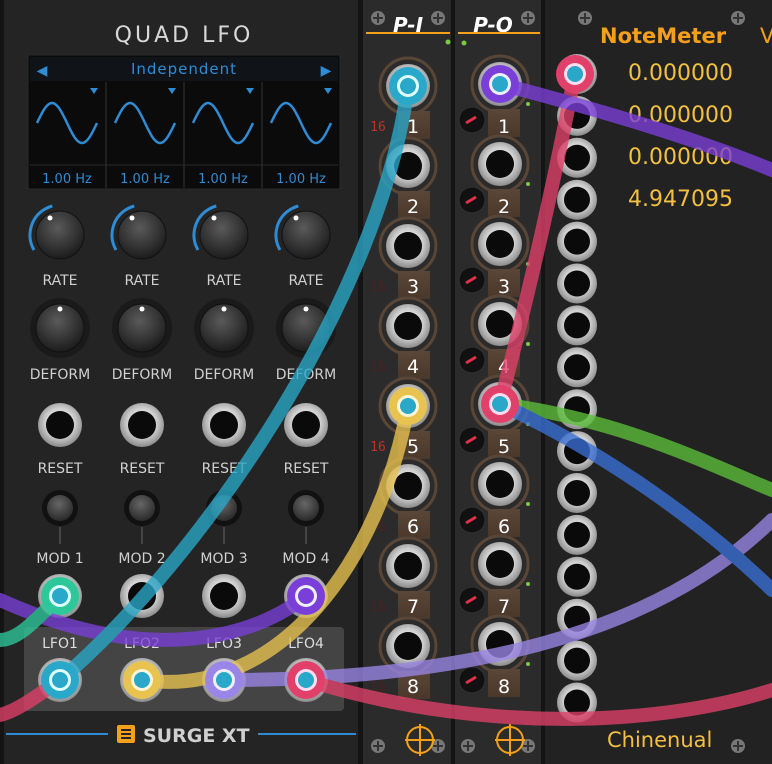 The width and height of the screenshot is (772, 764). Describe the element at coordinates (42, 71) in the screenshot. I see `mode-prev-arrow: ◀` at that location.